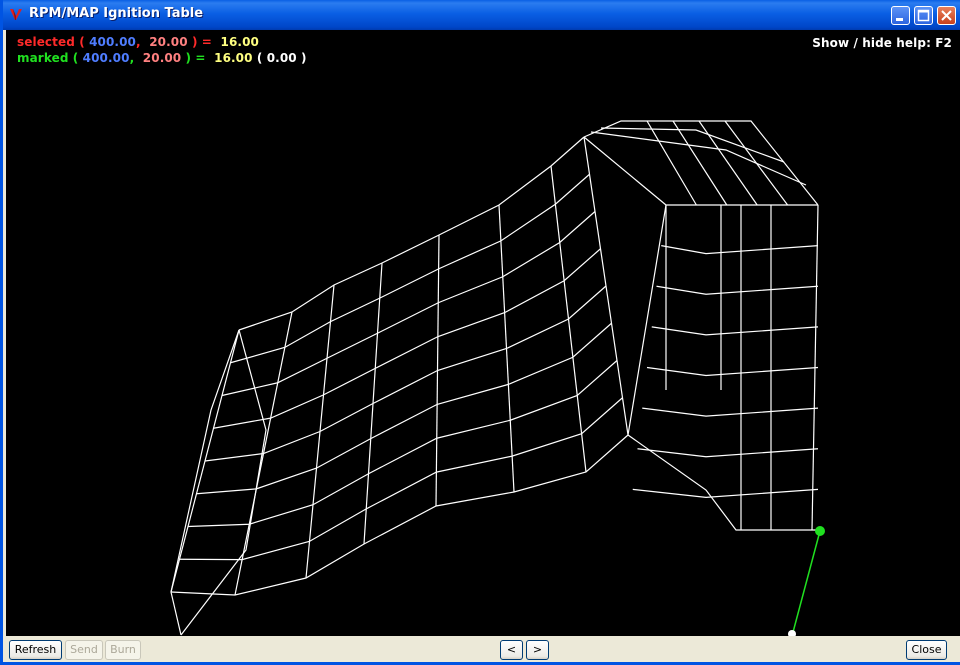  I want to click on selected-readout: selected ( 400.00, 20.00 ) = 16.00, so click(138, 42).